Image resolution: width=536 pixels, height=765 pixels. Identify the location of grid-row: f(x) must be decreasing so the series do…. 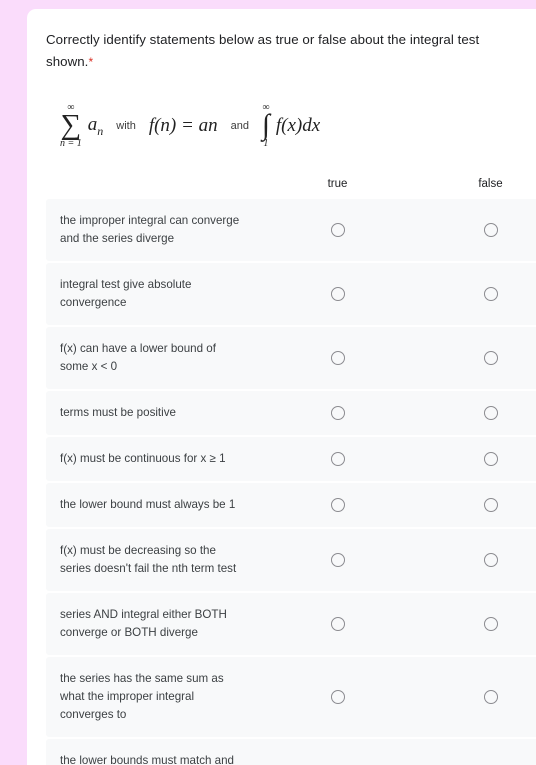
(291, 560).